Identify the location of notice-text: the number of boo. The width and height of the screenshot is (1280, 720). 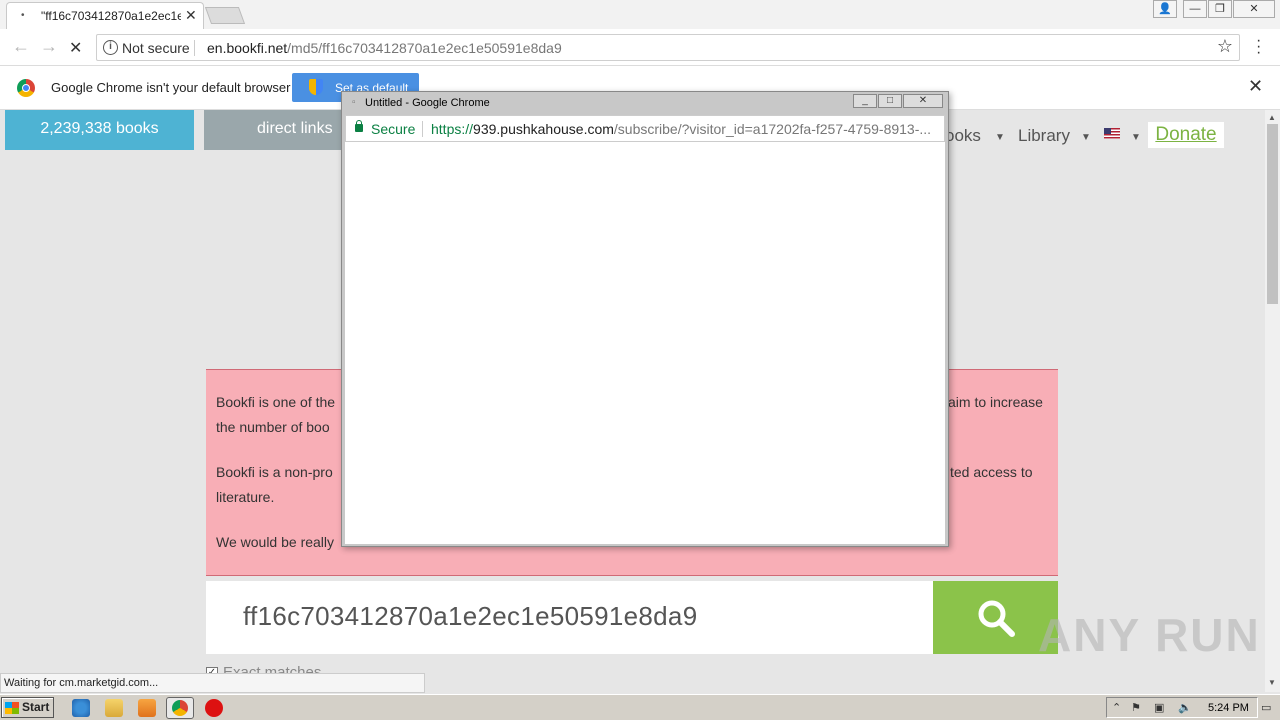
(273, 427).